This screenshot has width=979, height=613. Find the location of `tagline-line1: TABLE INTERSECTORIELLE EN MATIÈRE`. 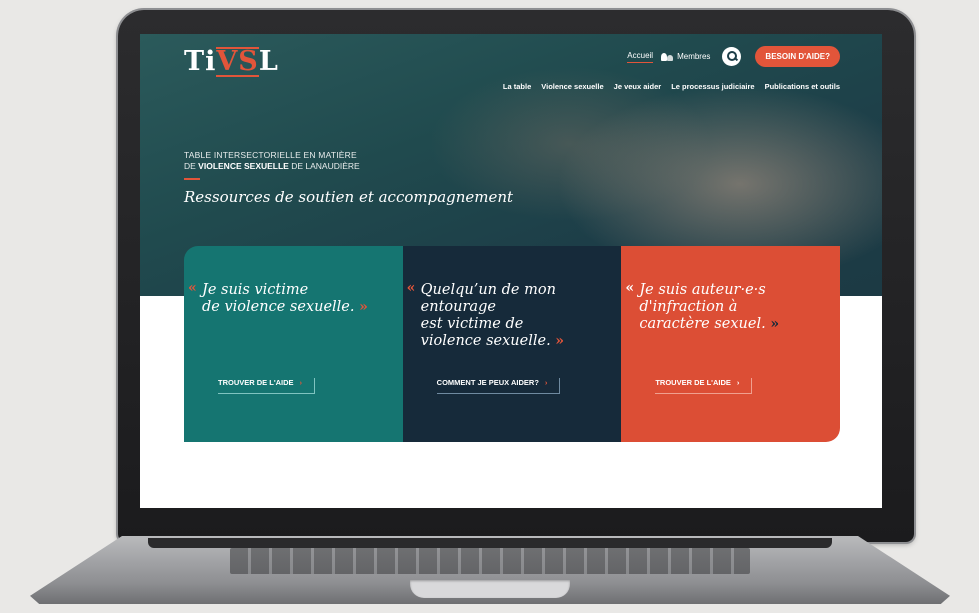

tagline-line1: TABLE INTERSECTORIELLE EN MATIÈRE is located at coordinates (270, 155).